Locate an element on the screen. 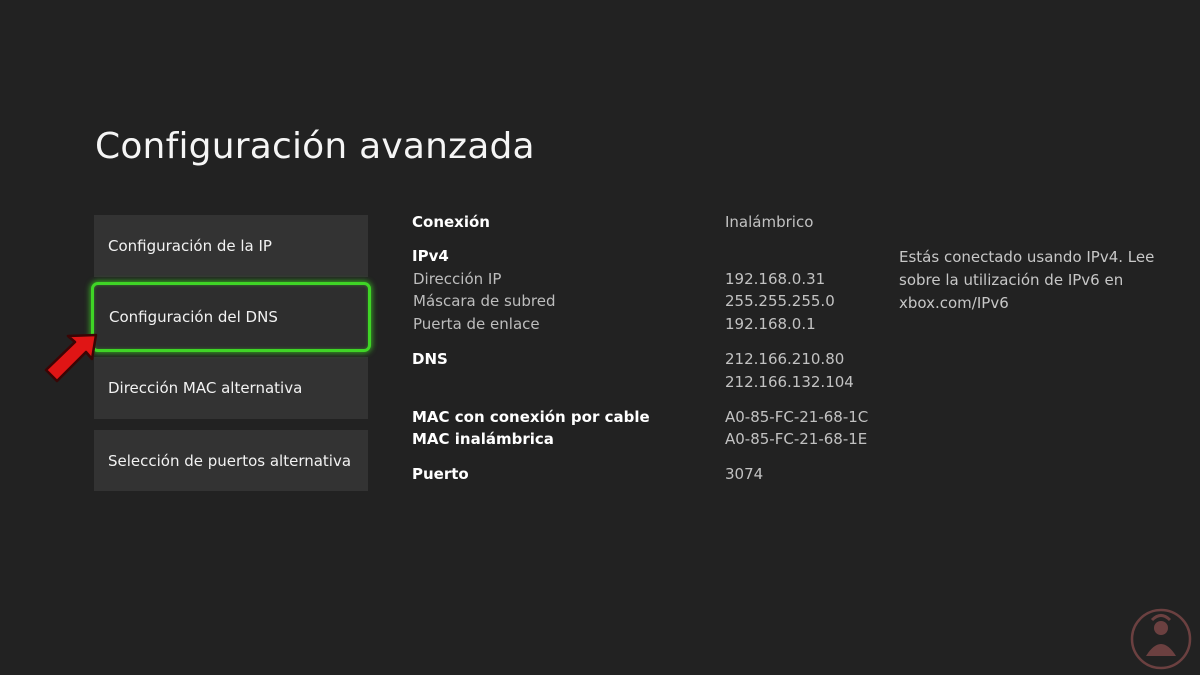 The height and width of the screenshot is (675, 1200). dns-label: DNS is located at coordinates (430, 359).